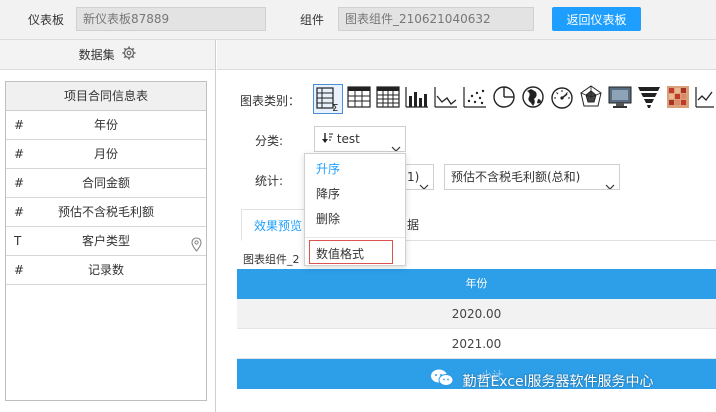  I want to click on field-row-customer-type: T 客户类型, so click(106, 241).